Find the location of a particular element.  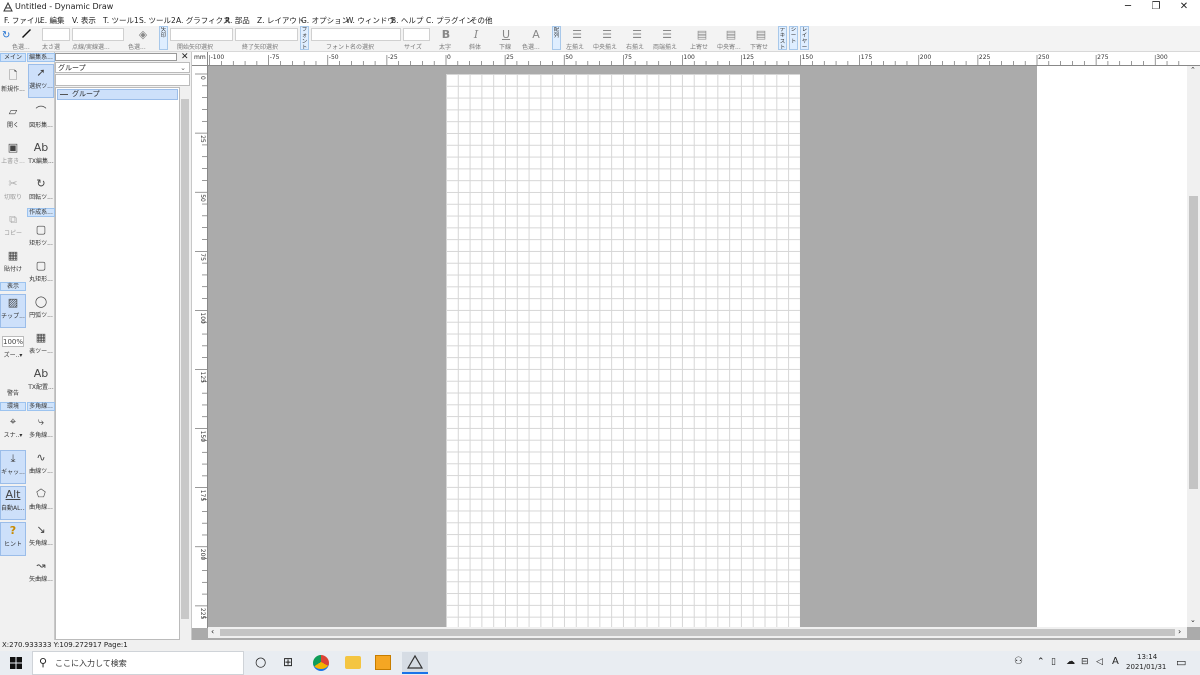

align-center-icon: ☰ is located at coordinates (607, 34).